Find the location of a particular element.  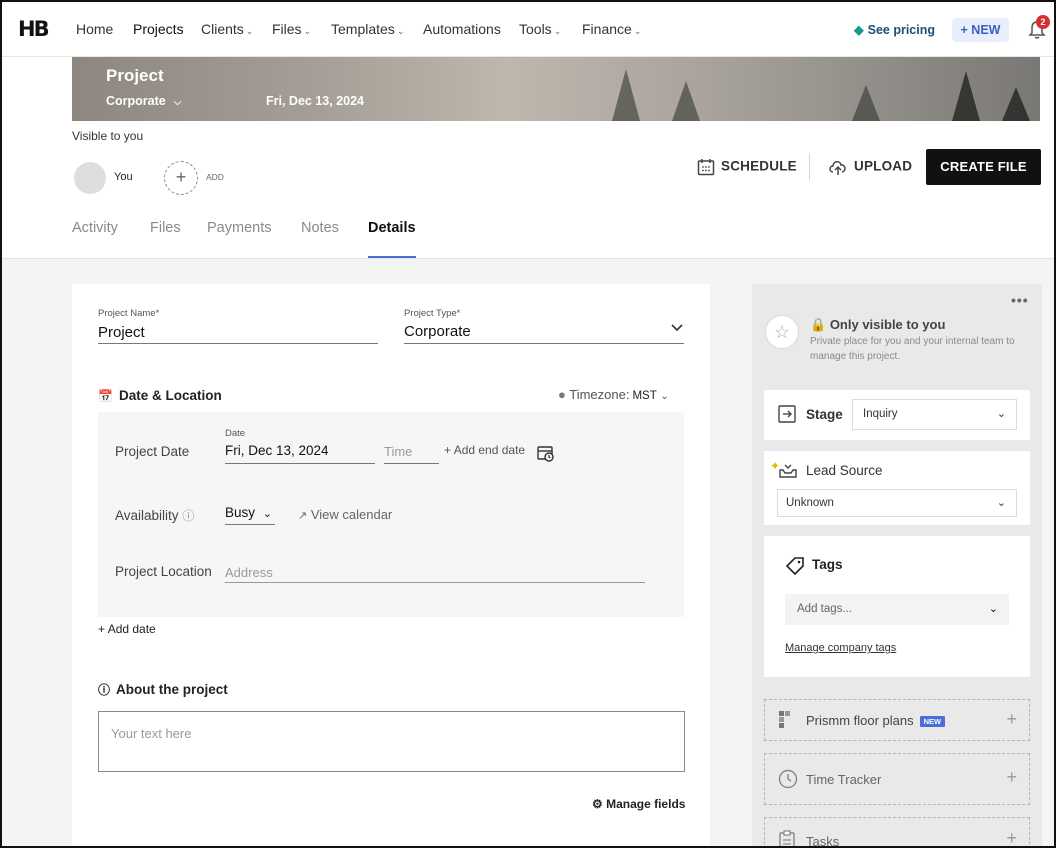

project-name-input: Project is located at coordinates (121, 332).